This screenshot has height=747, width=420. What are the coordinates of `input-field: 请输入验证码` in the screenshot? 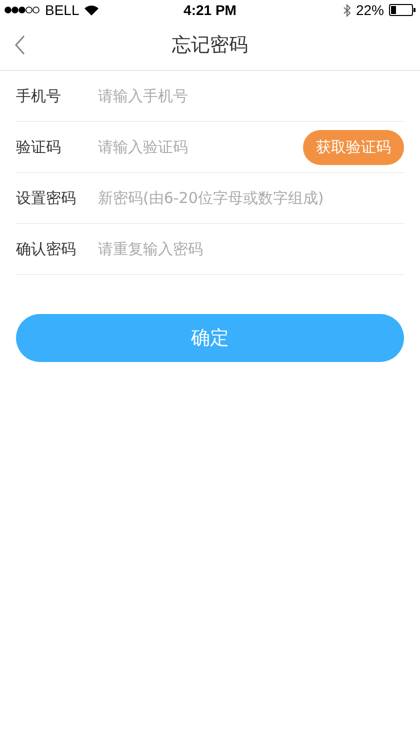 It's located at (200, 147).